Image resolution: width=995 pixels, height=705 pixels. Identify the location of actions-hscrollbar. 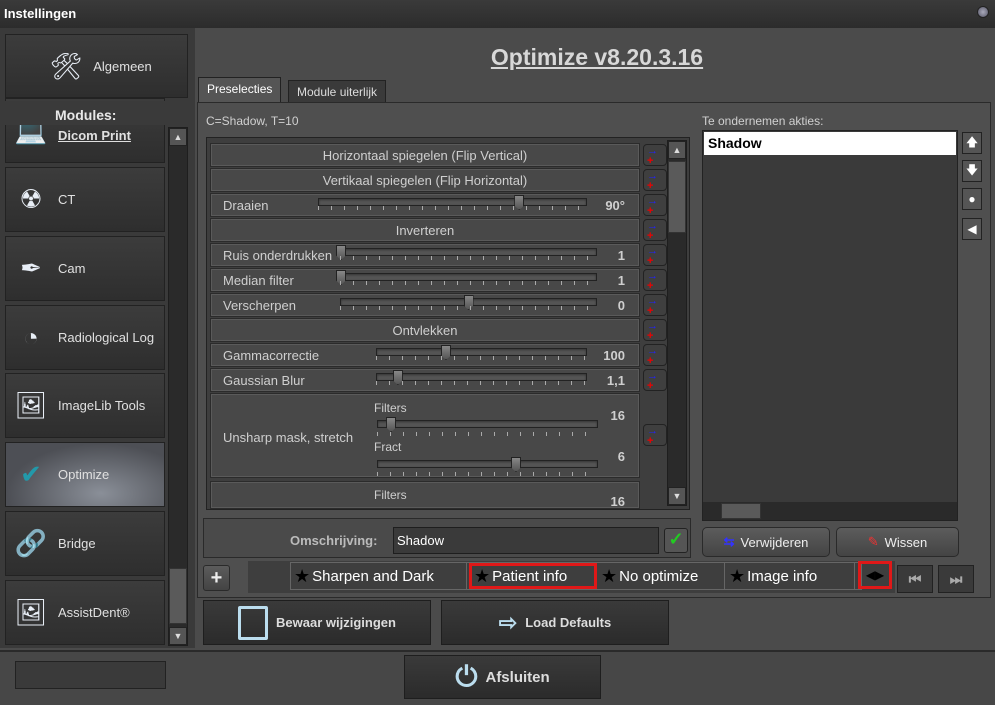
(830, 511).